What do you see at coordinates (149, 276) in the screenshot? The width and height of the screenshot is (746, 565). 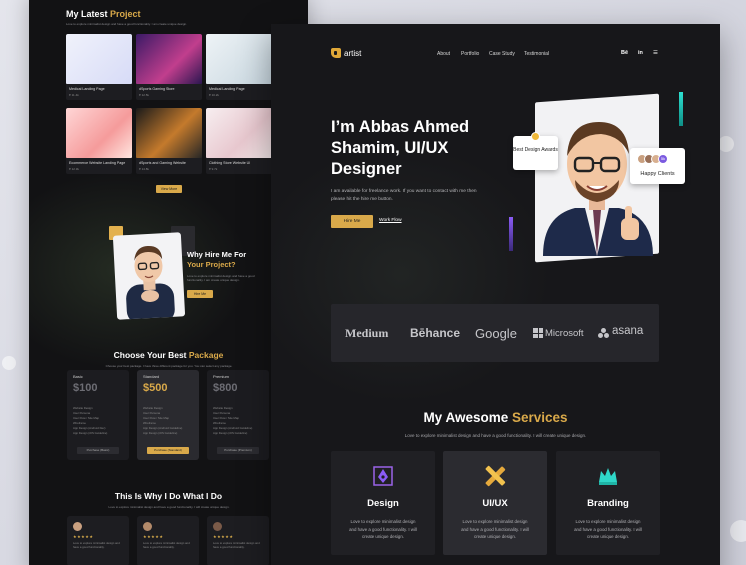 I see `portrait-image` at bounding box center [149, 276].